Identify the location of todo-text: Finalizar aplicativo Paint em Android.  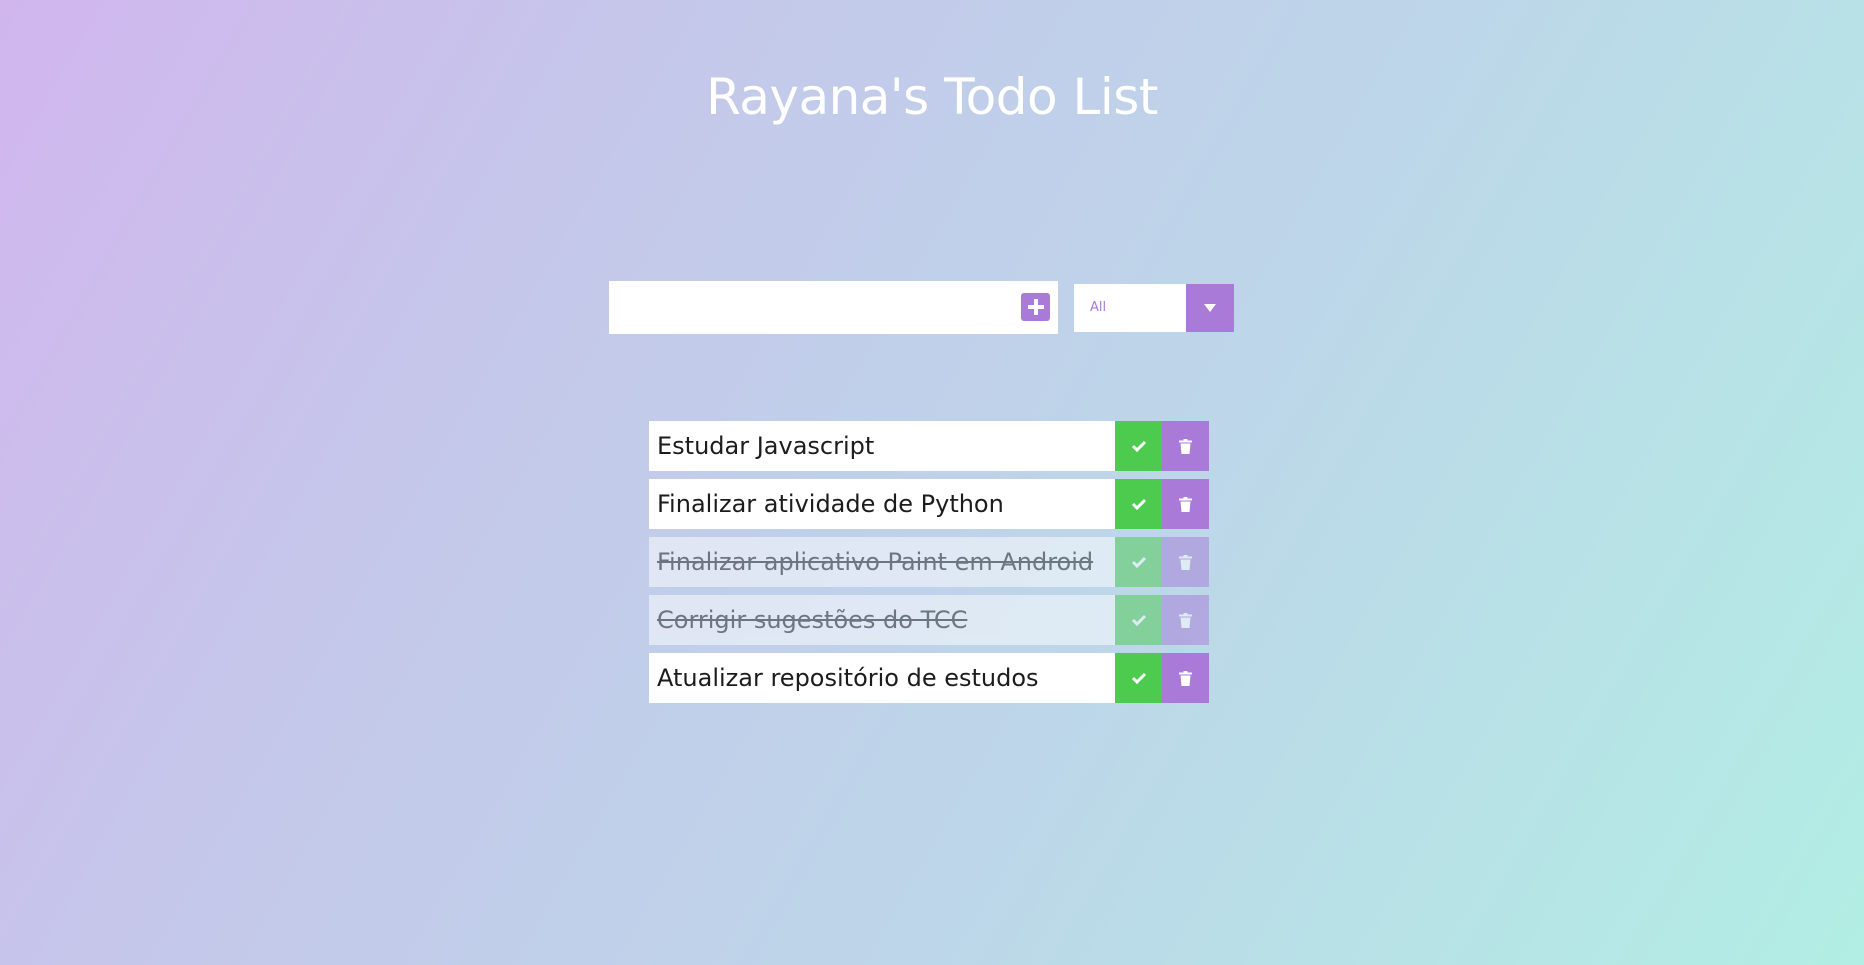
(882, 562).